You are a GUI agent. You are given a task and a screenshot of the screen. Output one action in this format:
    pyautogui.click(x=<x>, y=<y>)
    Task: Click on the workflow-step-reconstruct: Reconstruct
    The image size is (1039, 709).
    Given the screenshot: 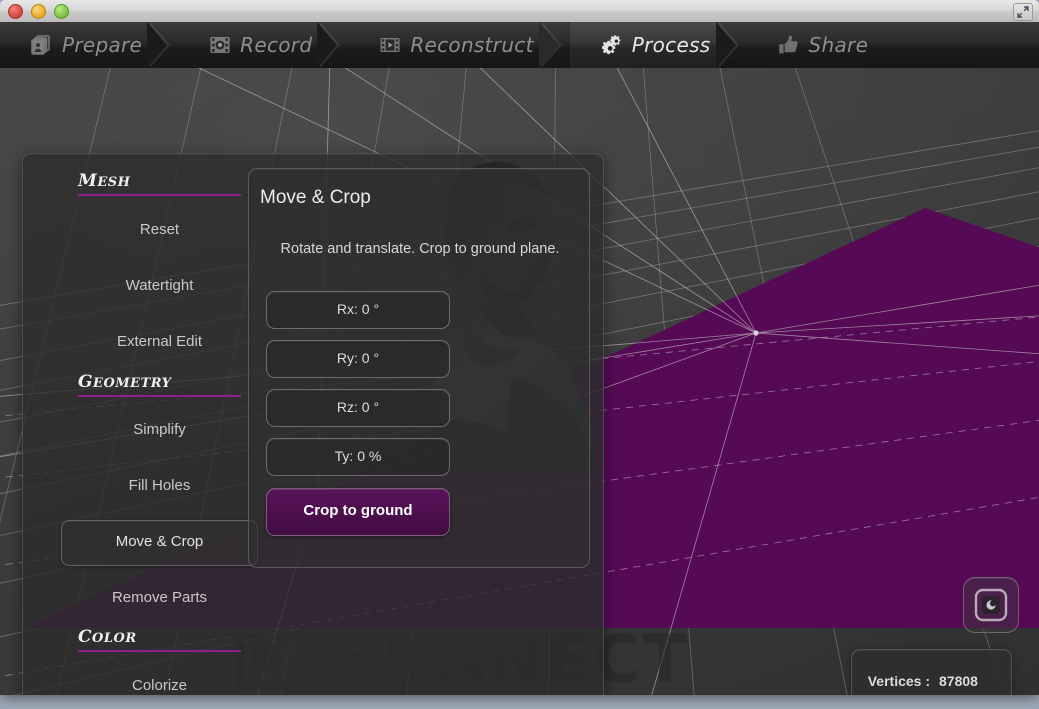 What is the action you would take?
    pyautogui.click(x=443, y=45)
    